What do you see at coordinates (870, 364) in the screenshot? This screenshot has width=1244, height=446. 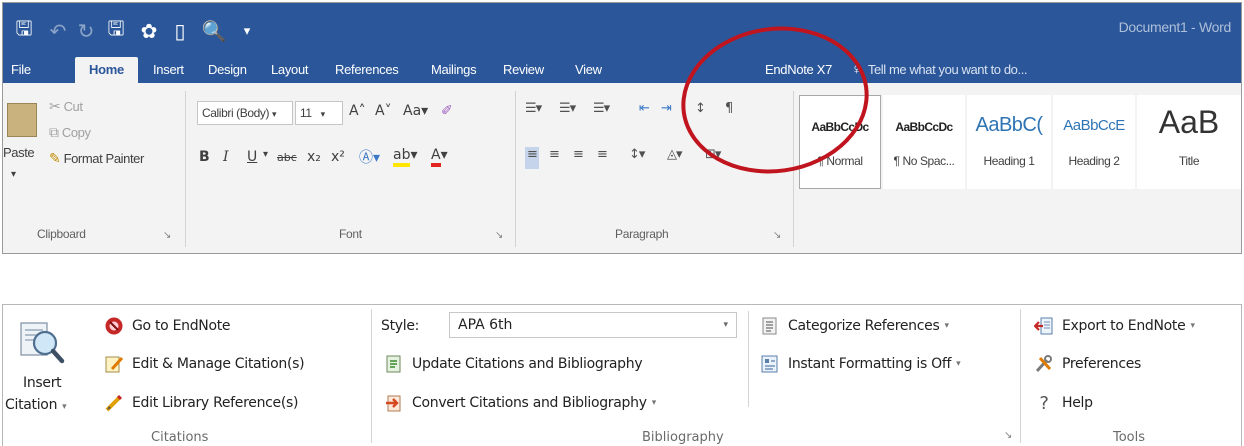 I see `instant-formatting-label: Instant Formatting is Off` at bounding box center [870, 364].